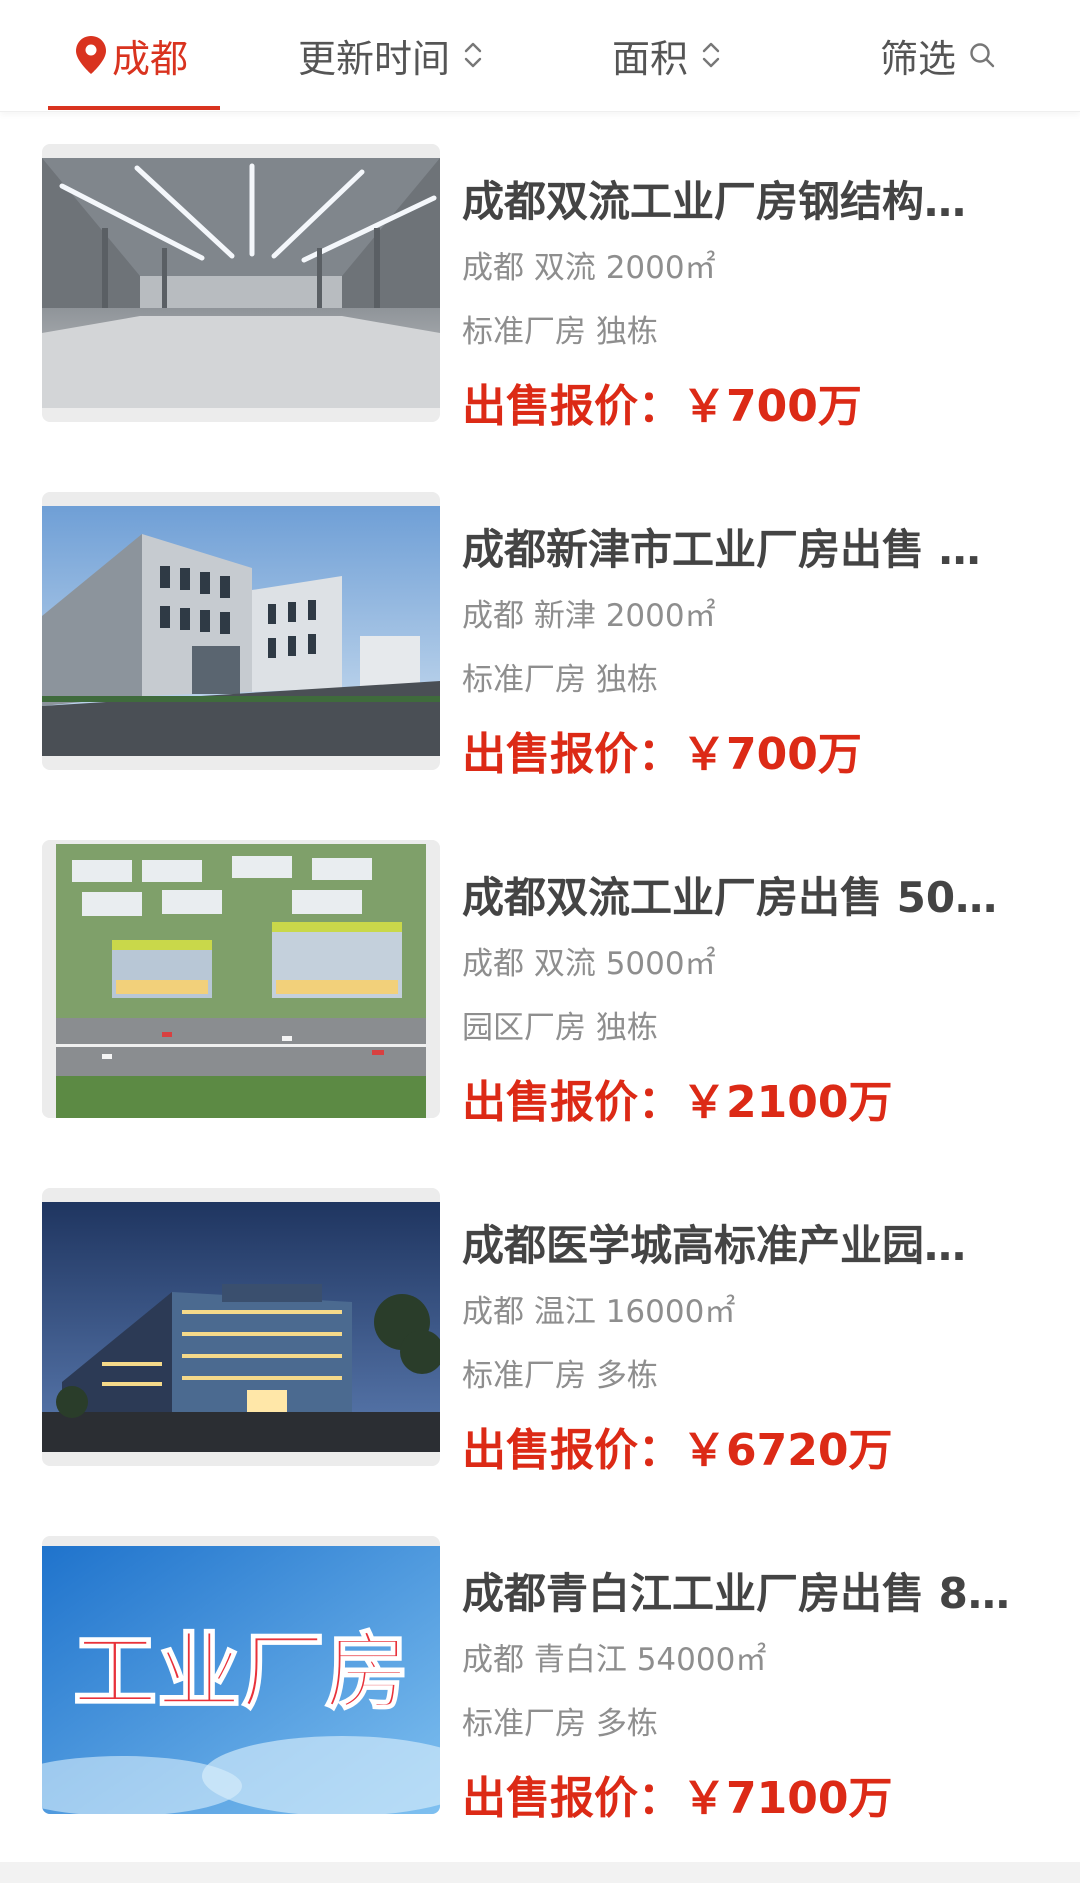 The image size is (1080, 1883). Describe the element at coordinates (589, 964) in the screenshot. I see `listing-location: 成都 双流 5000㎡` at that location.